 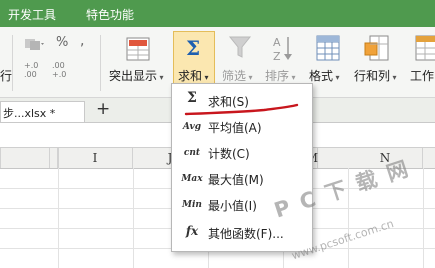 I want to click on format-label: 格式, so click(x=321, y=76).